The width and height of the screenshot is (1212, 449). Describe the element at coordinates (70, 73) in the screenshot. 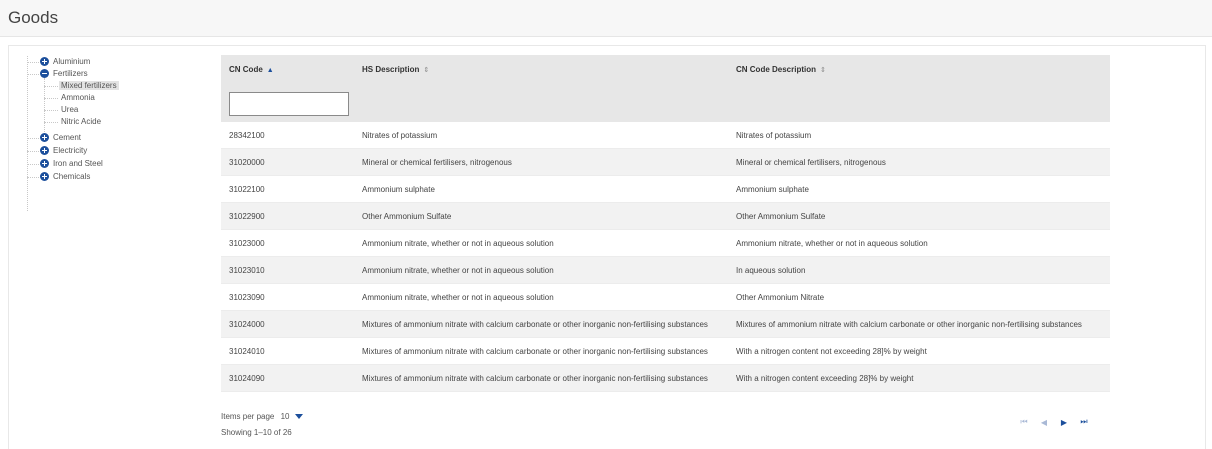

I see `tree-node-label: Fertilizers` at that location.